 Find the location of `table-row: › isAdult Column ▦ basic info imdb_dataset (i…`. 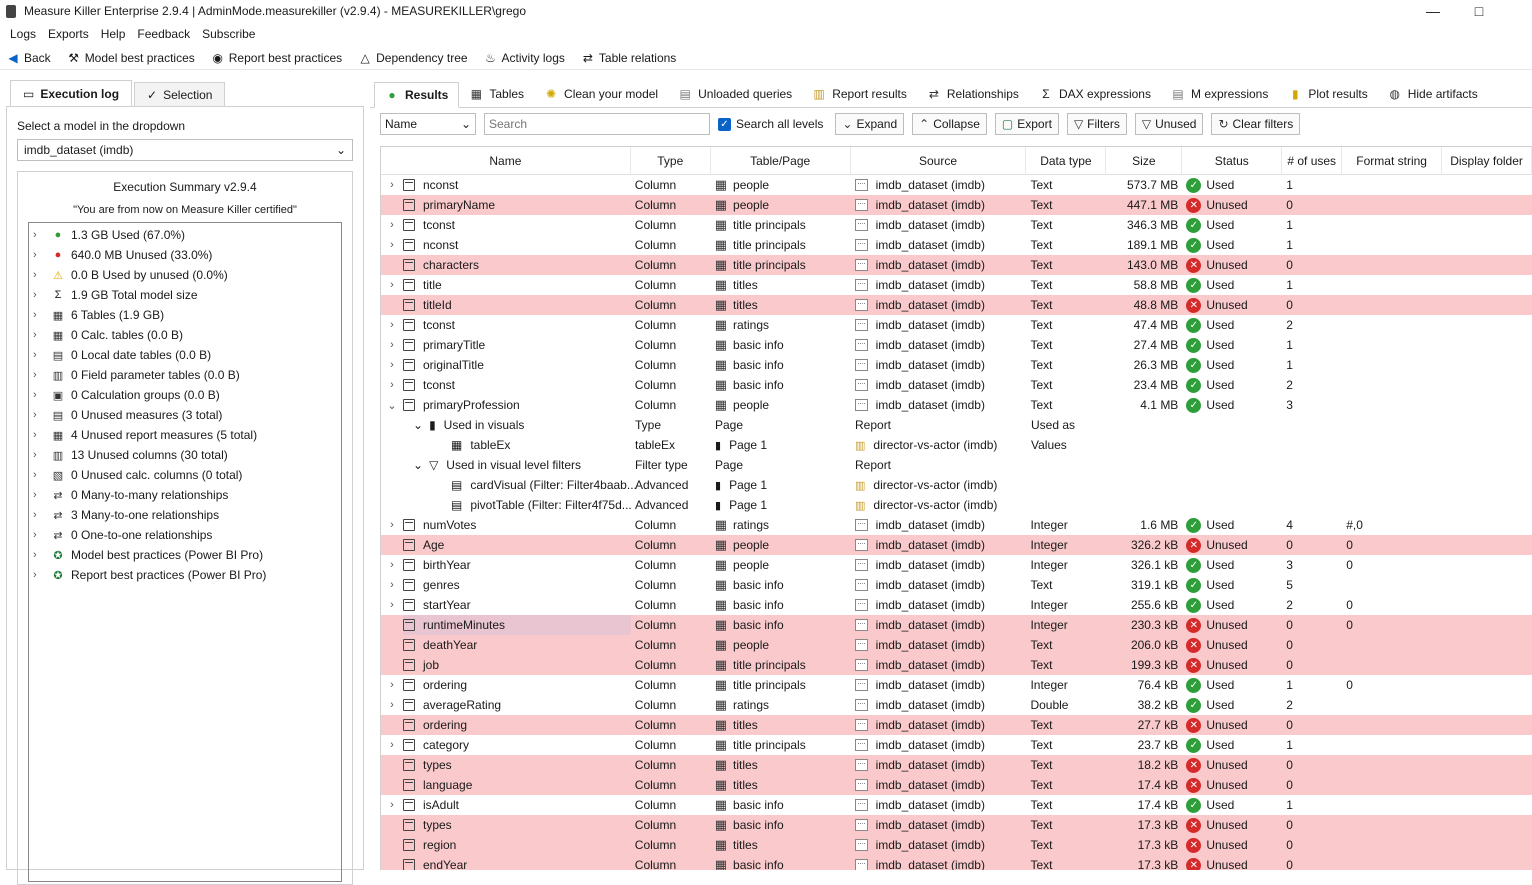

table-row: › isAdult Column ▦ basic info imdb_dataset (i… is located at coordinates (956, 805).